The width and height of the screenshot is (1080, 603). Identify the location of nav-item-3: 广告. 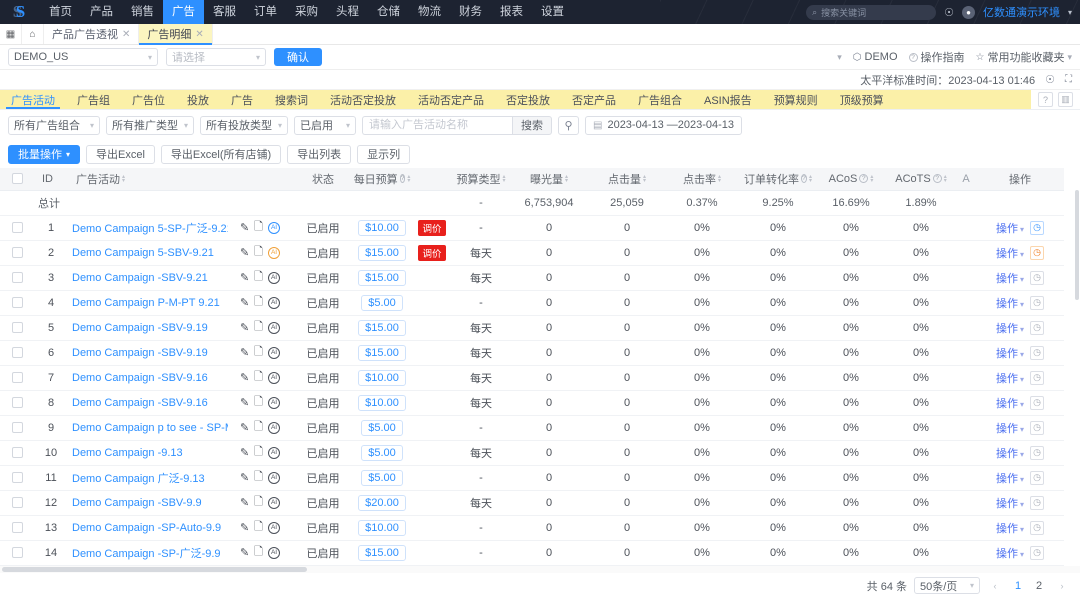
(183, 12).